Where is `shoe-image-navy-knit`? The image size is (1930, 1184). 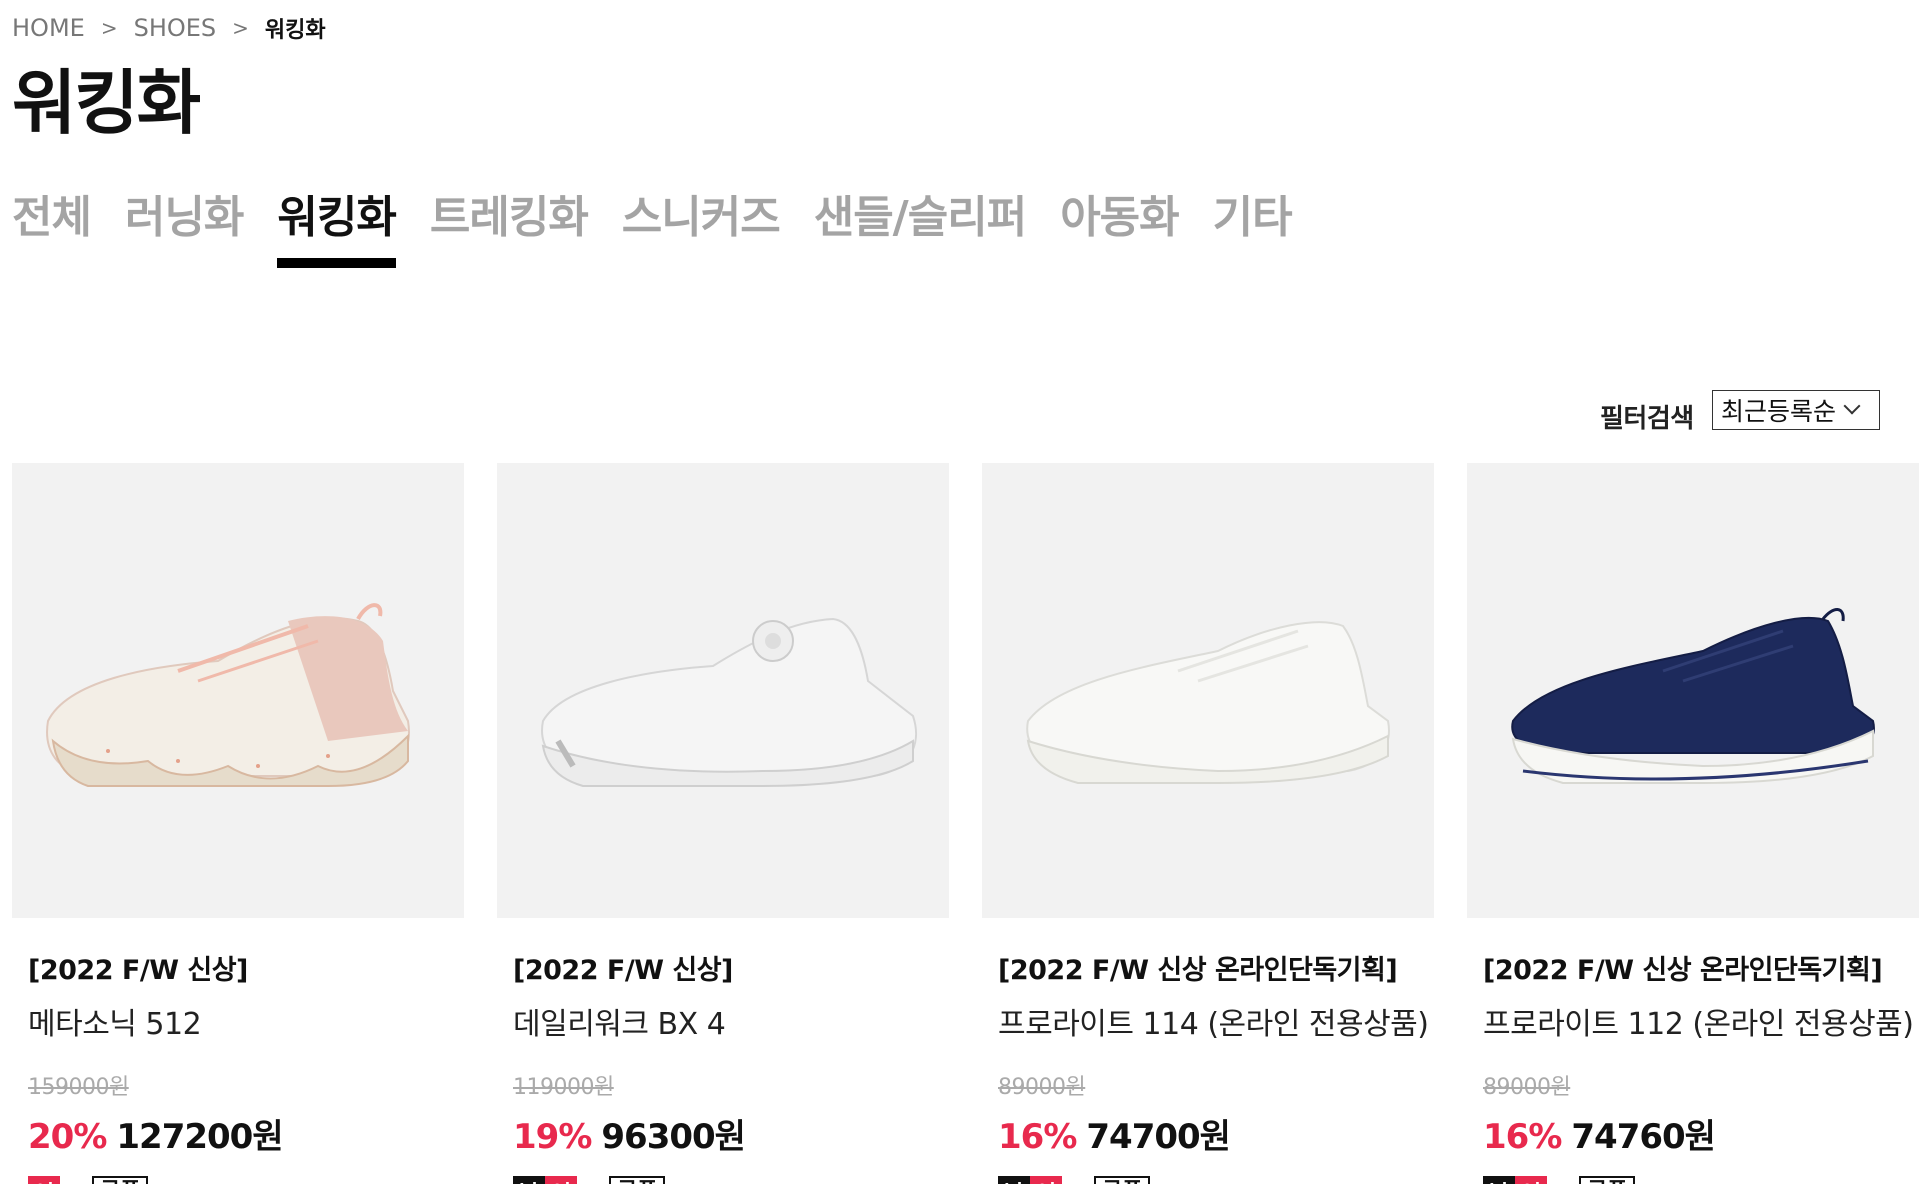 shoe-image-navy-knit is located at coordinates (1693, 695).